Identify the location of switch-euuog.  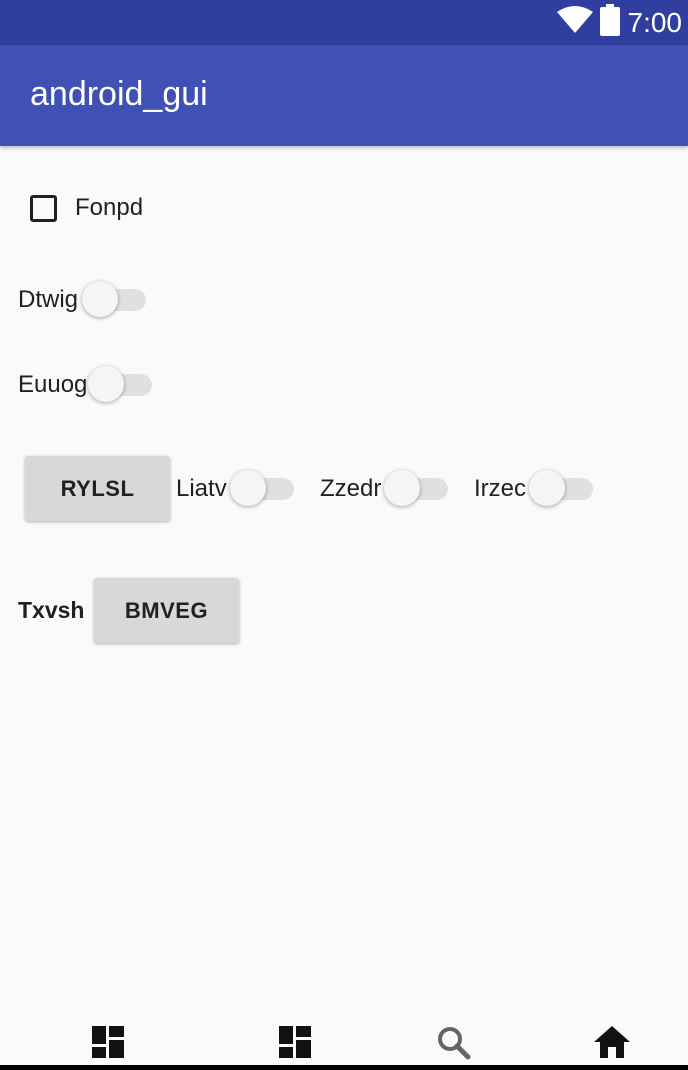
(121, 384).